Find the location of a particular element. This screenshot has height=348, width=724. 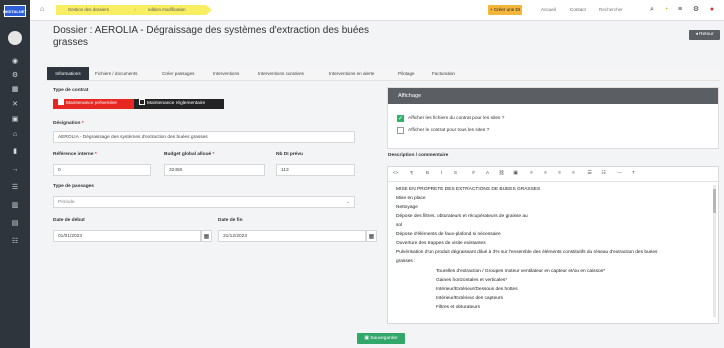

justify-icon: ≡ is located at coordinates (573, 174).